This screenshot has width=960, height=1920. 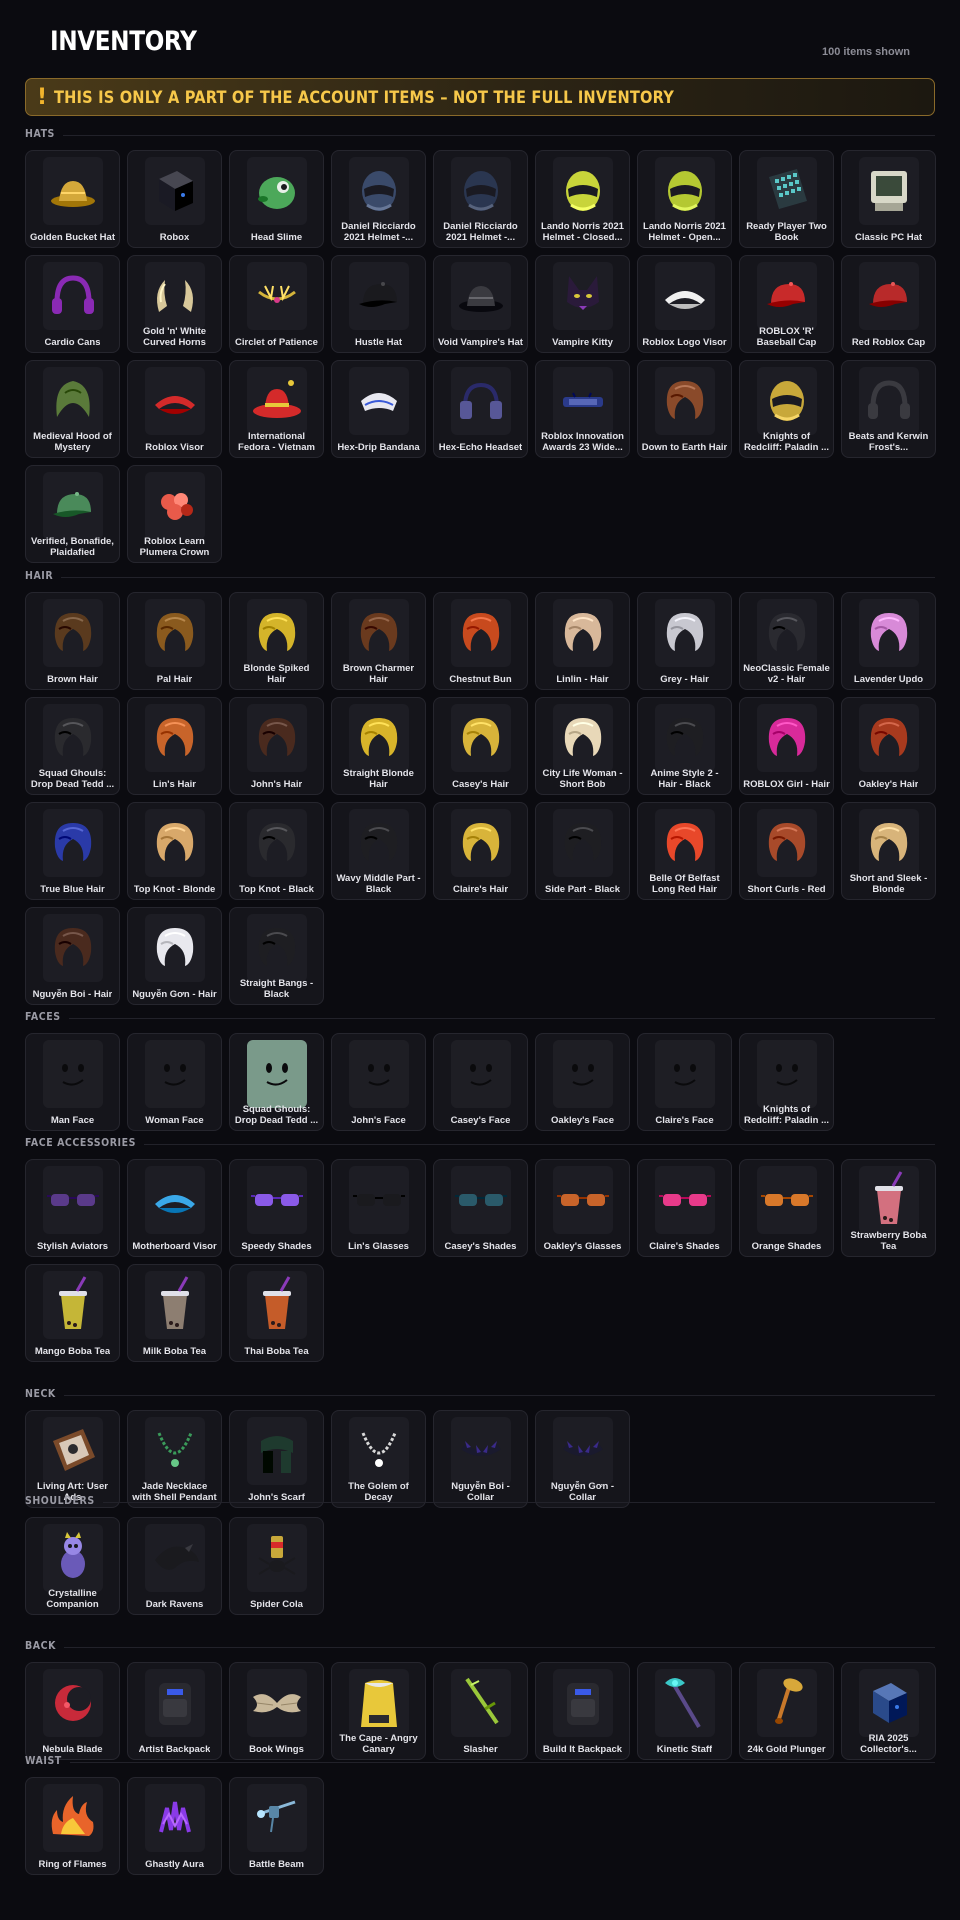 I want to click on item-card: Nguyễn Boi - Collar, so click(x=480, y=1459).